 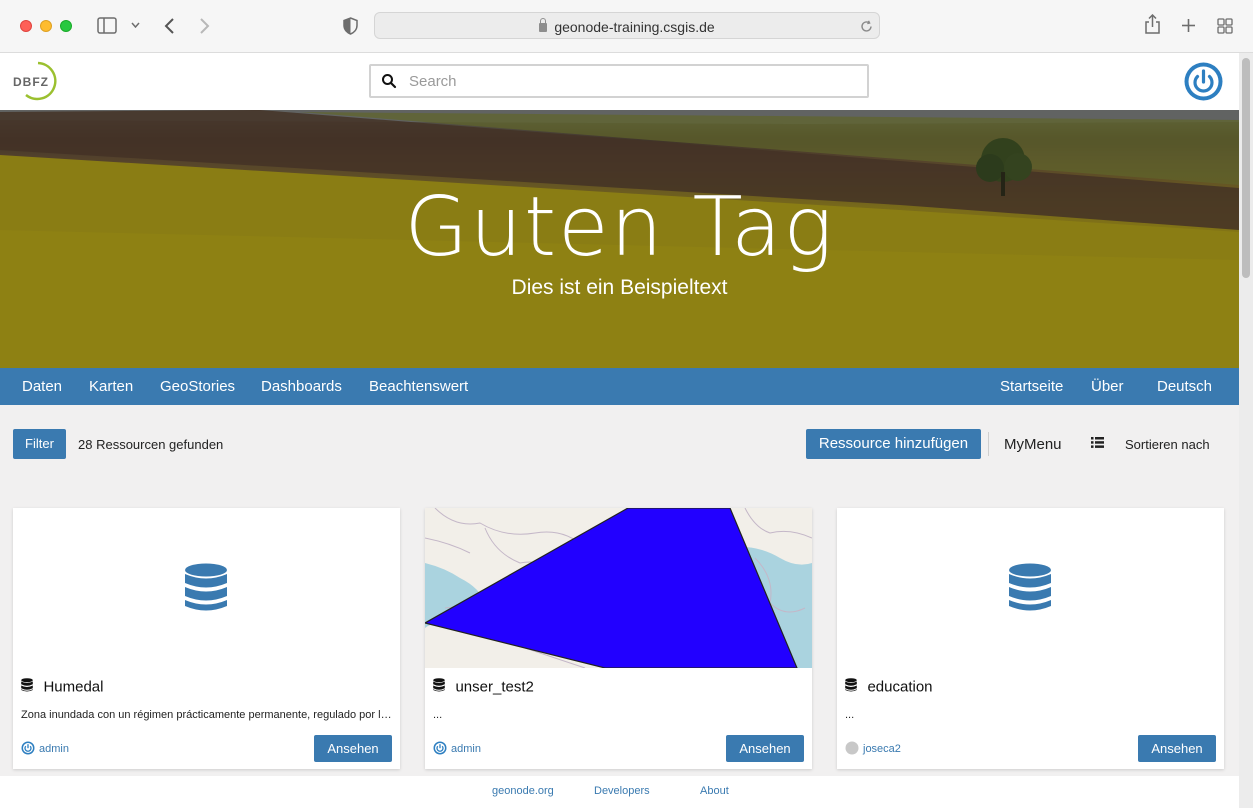 I want to click on resource-card: education ... joseca2 Ansehen, so click(x=1030, y=638).